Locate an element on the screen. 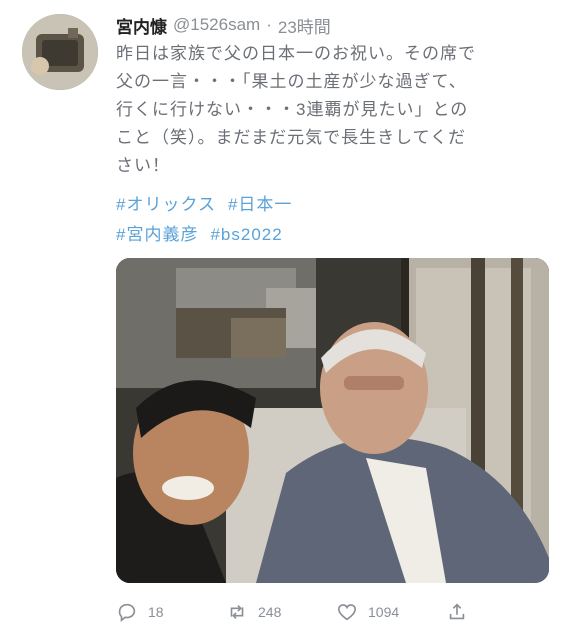 This screenshot has width=574, height=640. retweet-icon is located at coordinates (237, 612).